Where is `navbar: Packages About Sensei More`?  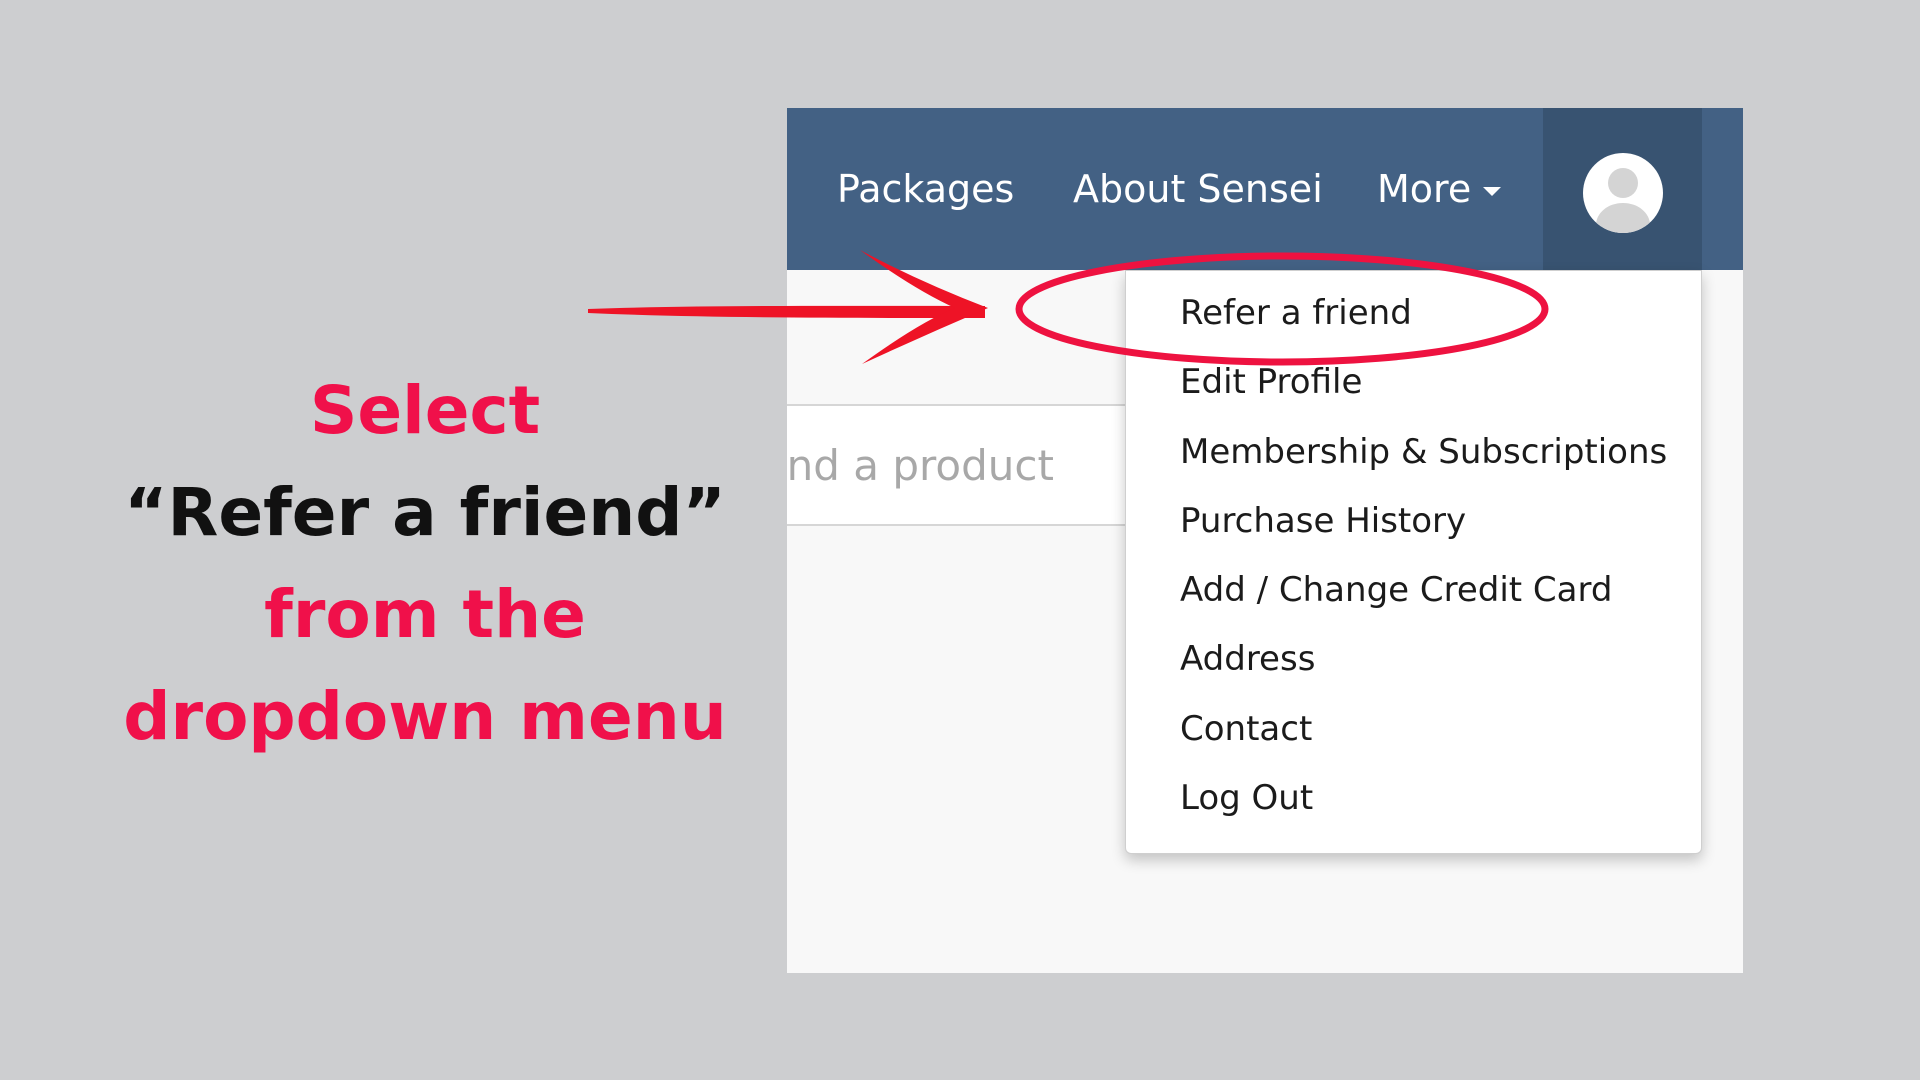
navbar: Packages About Sensei More is located at coordinates (1265, 189).